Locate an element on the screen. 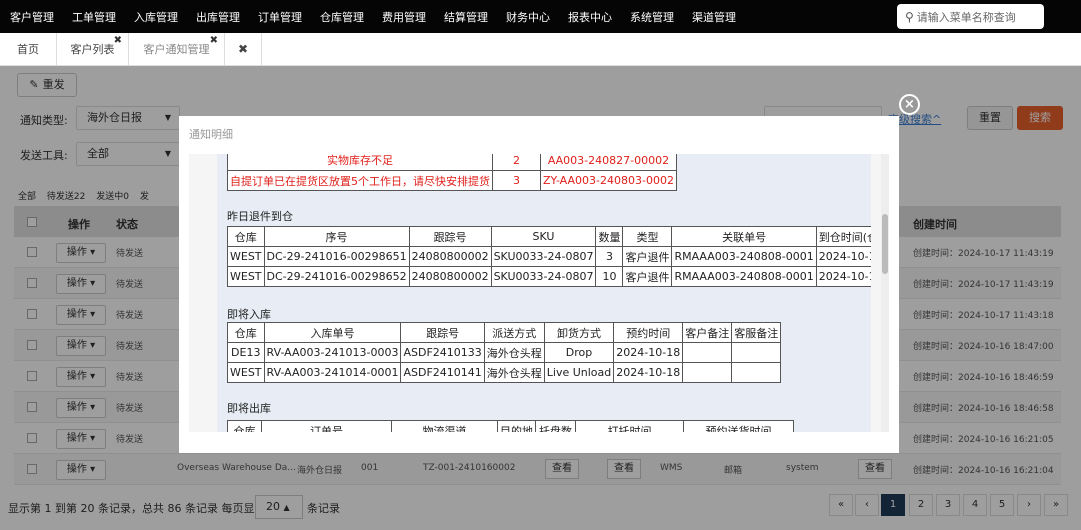 Image resolution: width=1081 pixels, height=530 pixels. inbound-header: 仓库 is located at coordinates (246, 332).